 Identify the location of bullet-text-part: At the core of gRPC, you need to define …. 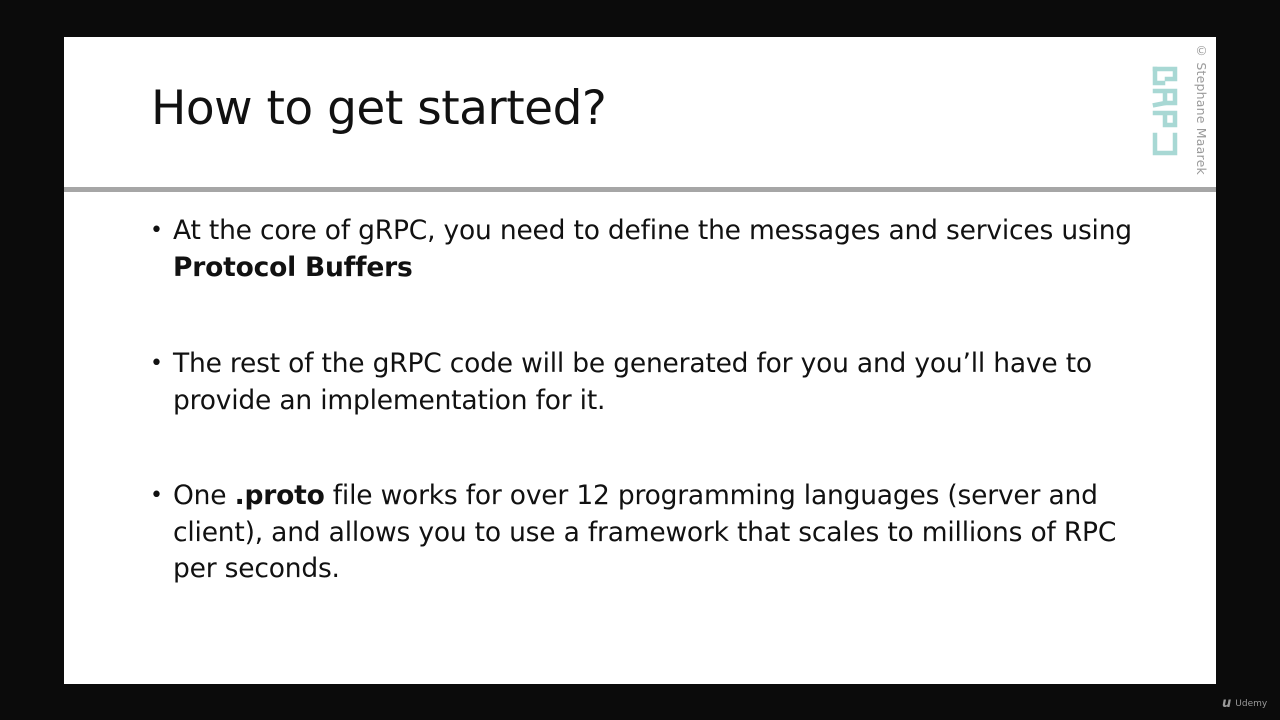
(652, 230).